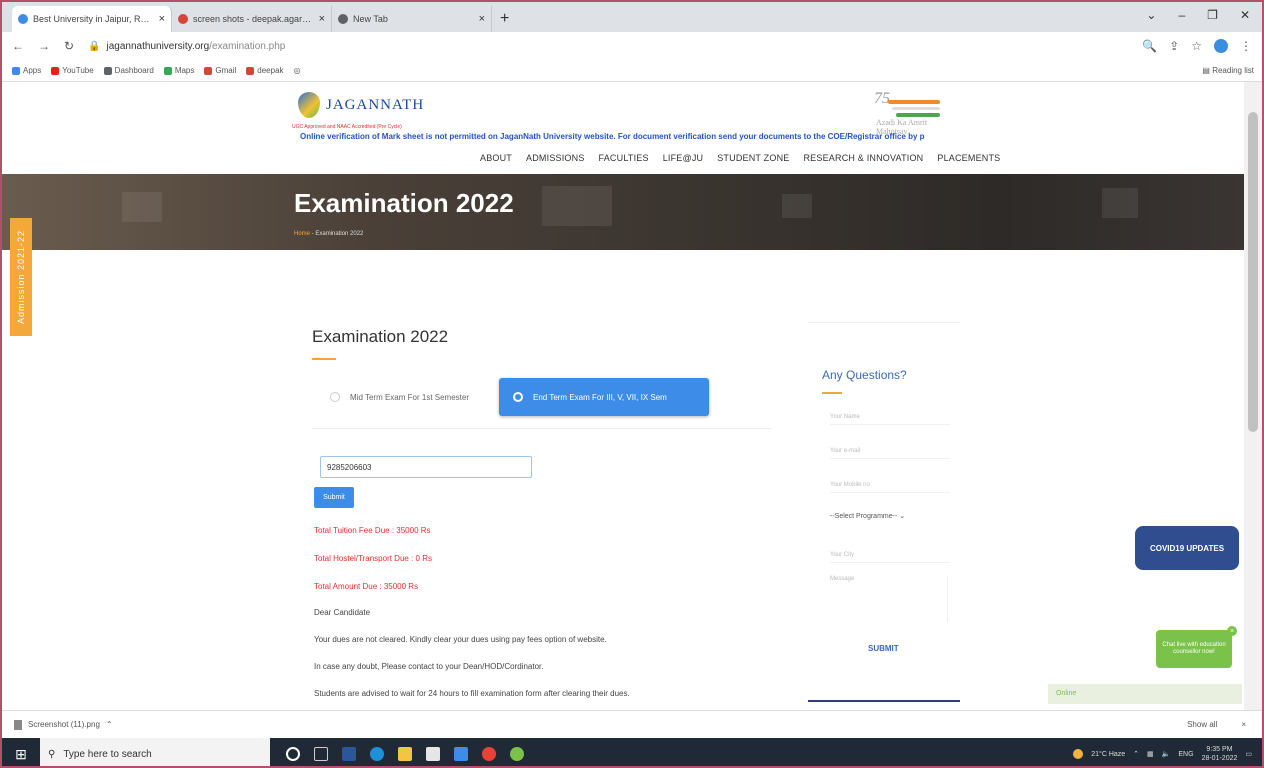 The image size is (1264, 768). Describe the element at coordinates (1248, 754) in the screenshot. I see `notification-icon: ▭` at that location.